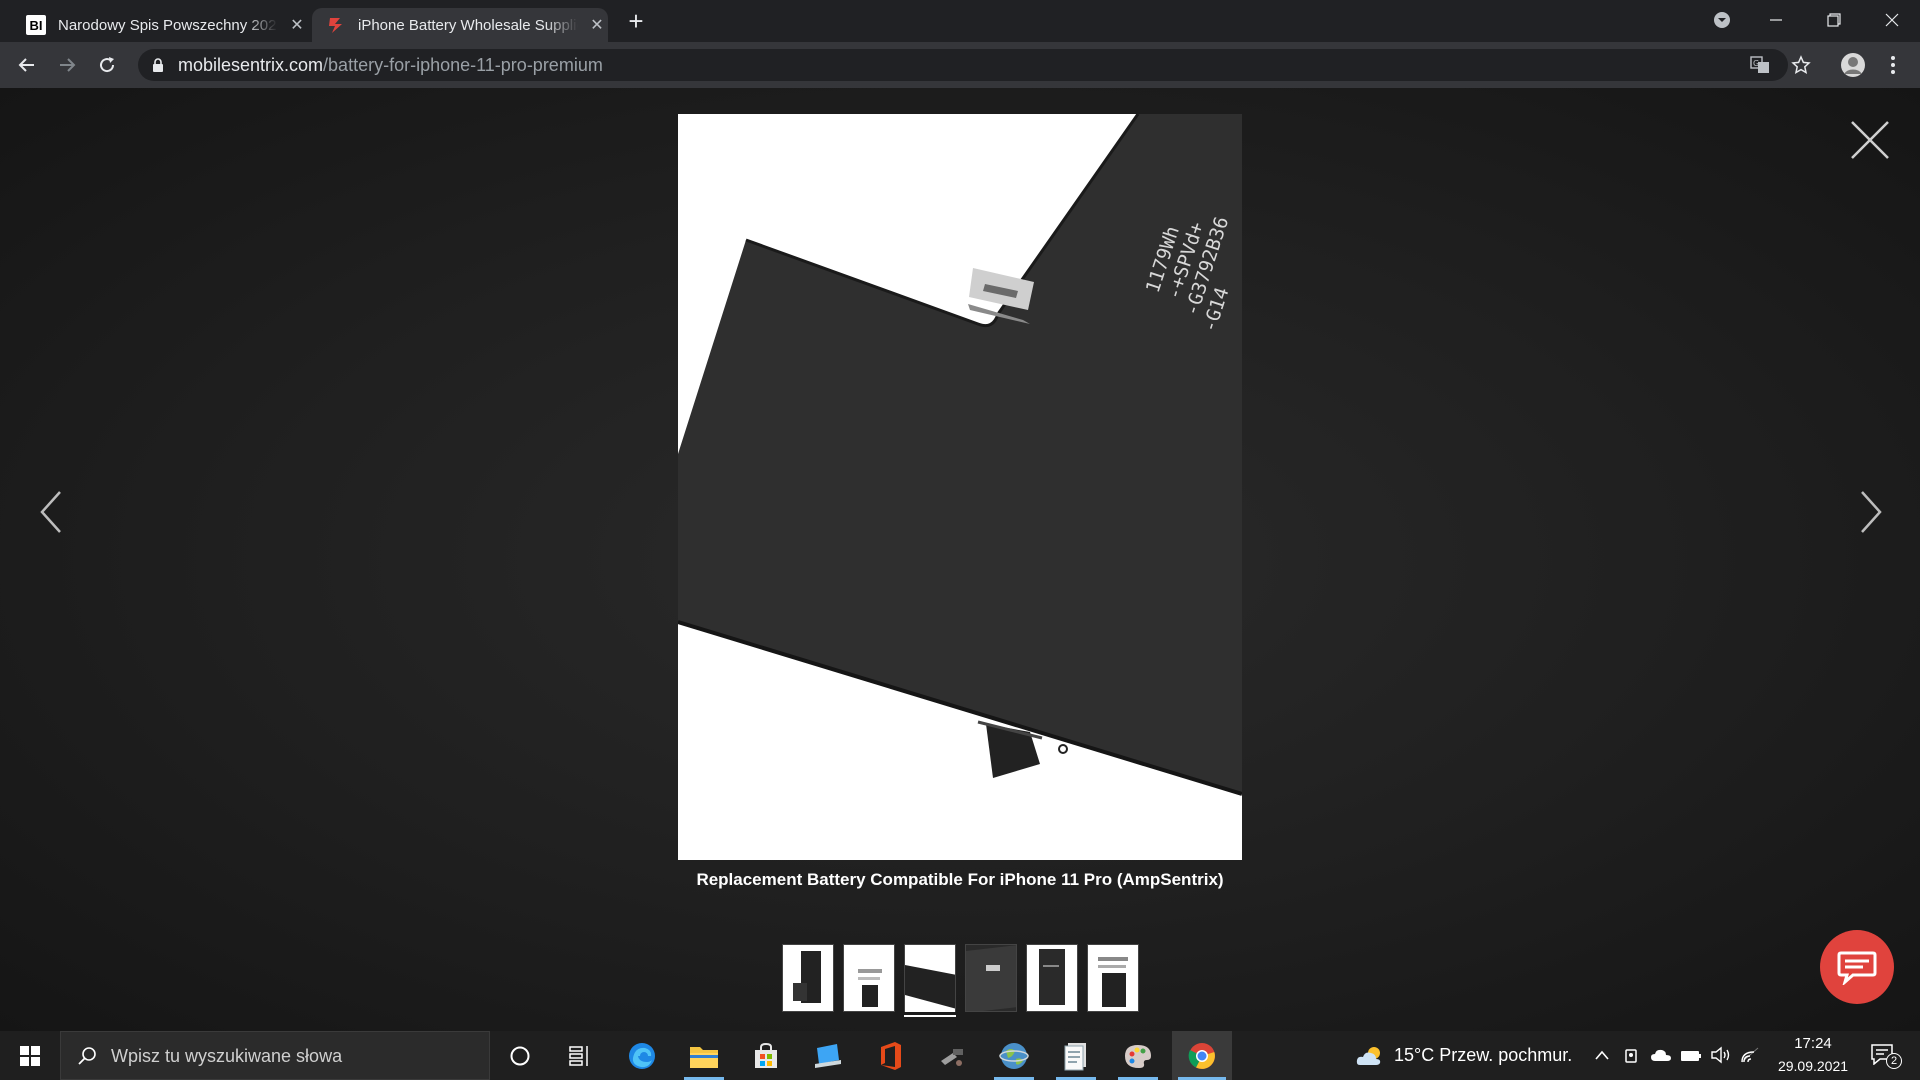 The height and width of the screenshot is (1080, 1920). Describe the element at coordinates (1483, 1055) in the screenshot. I see `weather-text: 15°C Przew. pochmur.` at that location.